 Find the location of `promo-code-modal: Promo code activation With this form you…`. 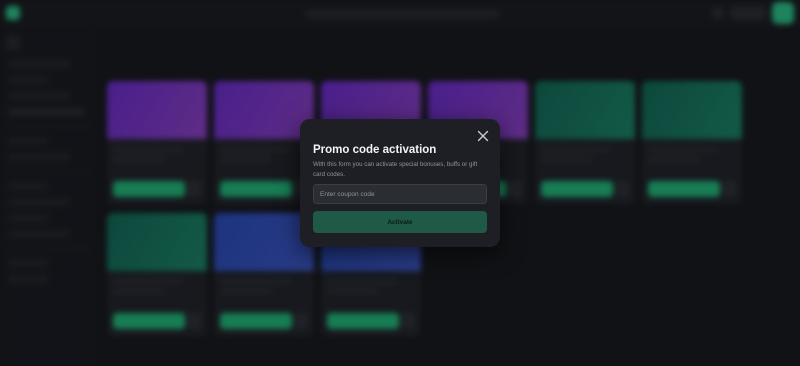

promo-code-modal: Promo code activation With this form you… is located at coordinates (400, 183).